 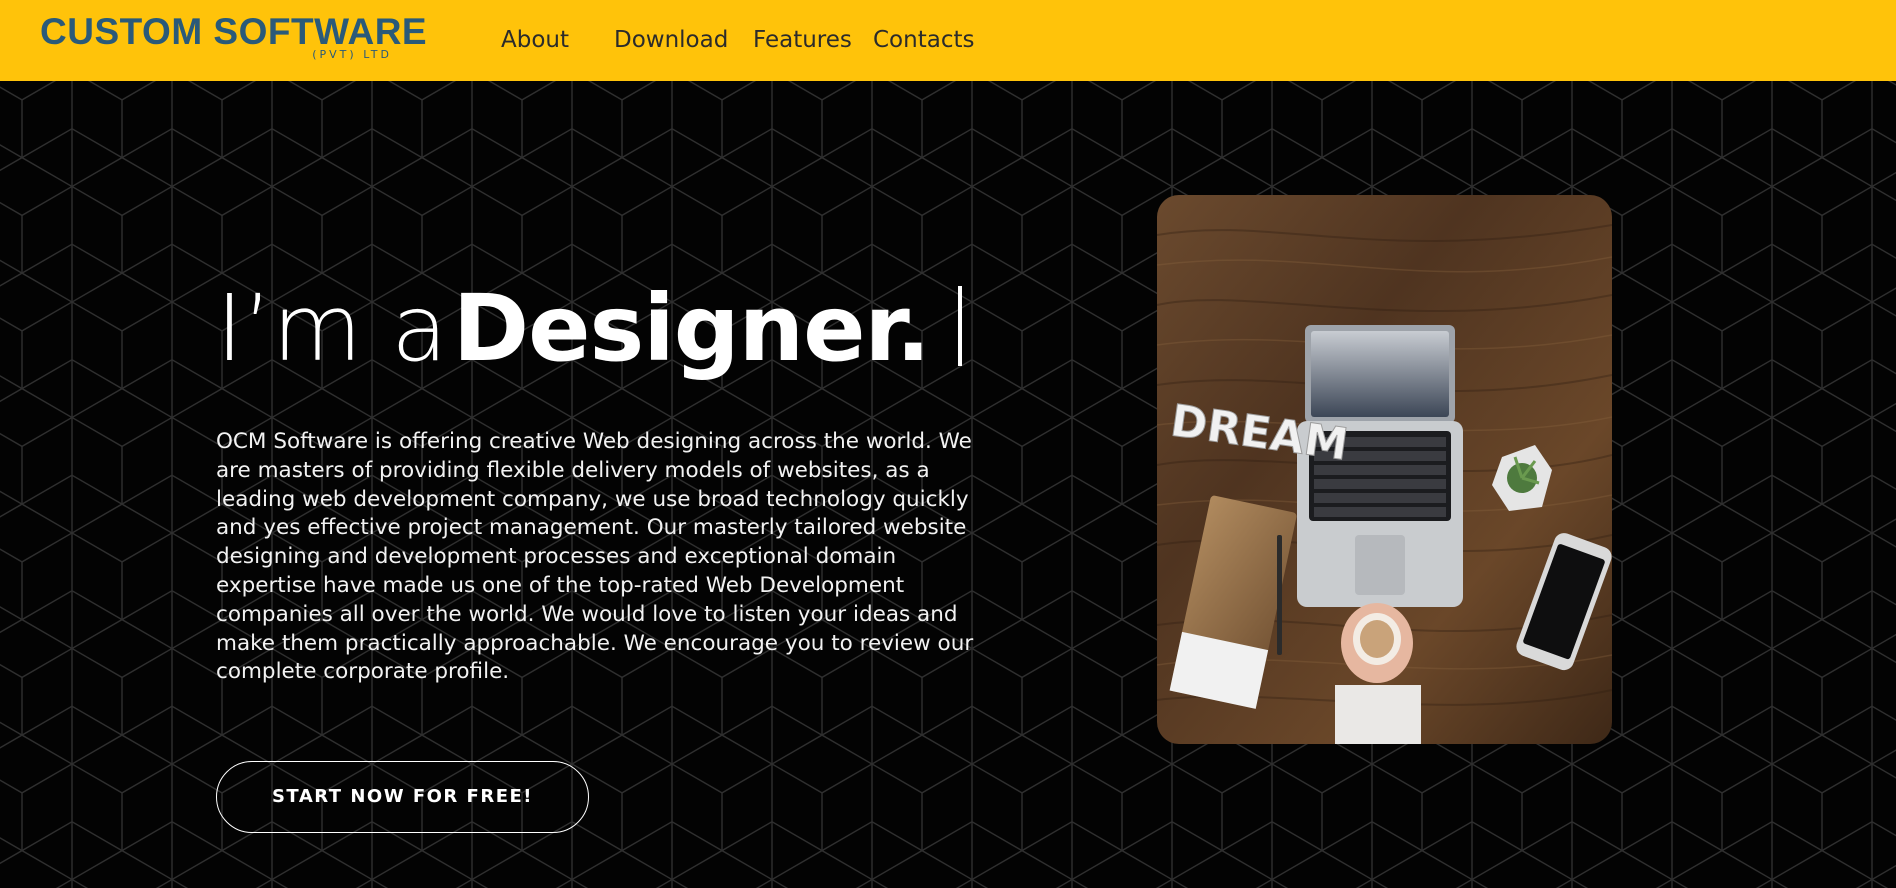 I want to click on nav-link-about: About, so click(x=535, y=40).